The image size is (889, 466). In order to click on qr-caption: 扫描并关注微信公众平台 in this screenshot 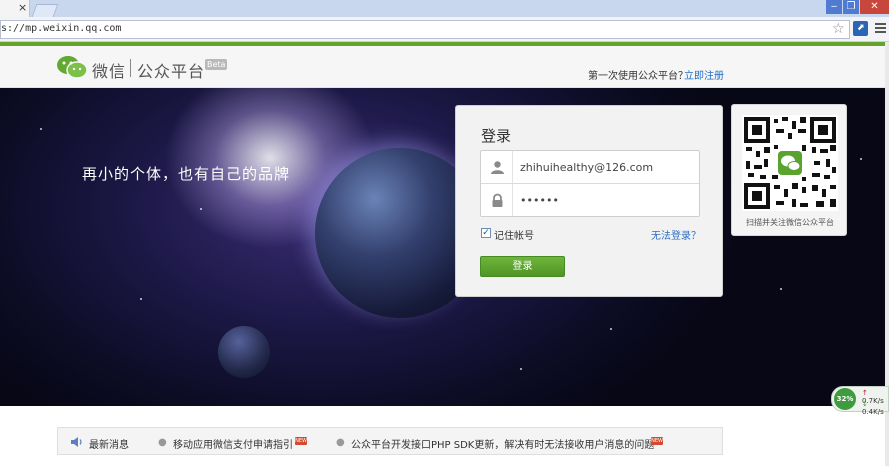, I will do `click(790, 222)`.